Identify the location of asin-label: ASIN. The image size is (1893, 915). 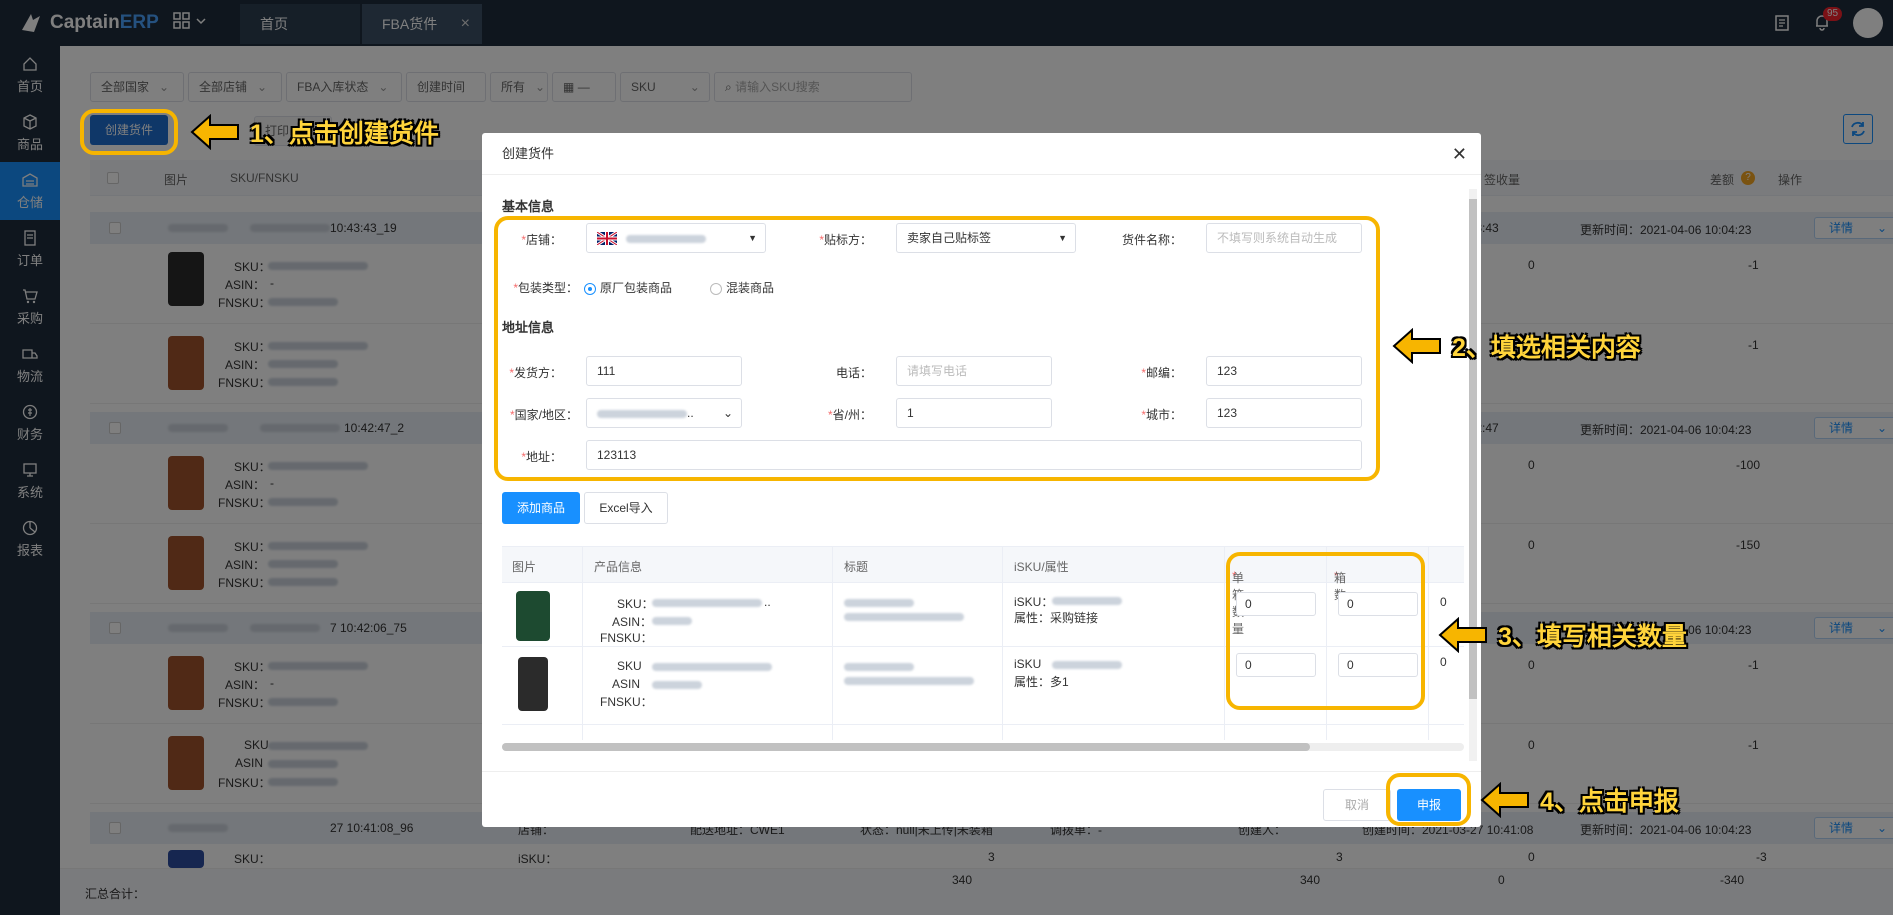
(626, 684).